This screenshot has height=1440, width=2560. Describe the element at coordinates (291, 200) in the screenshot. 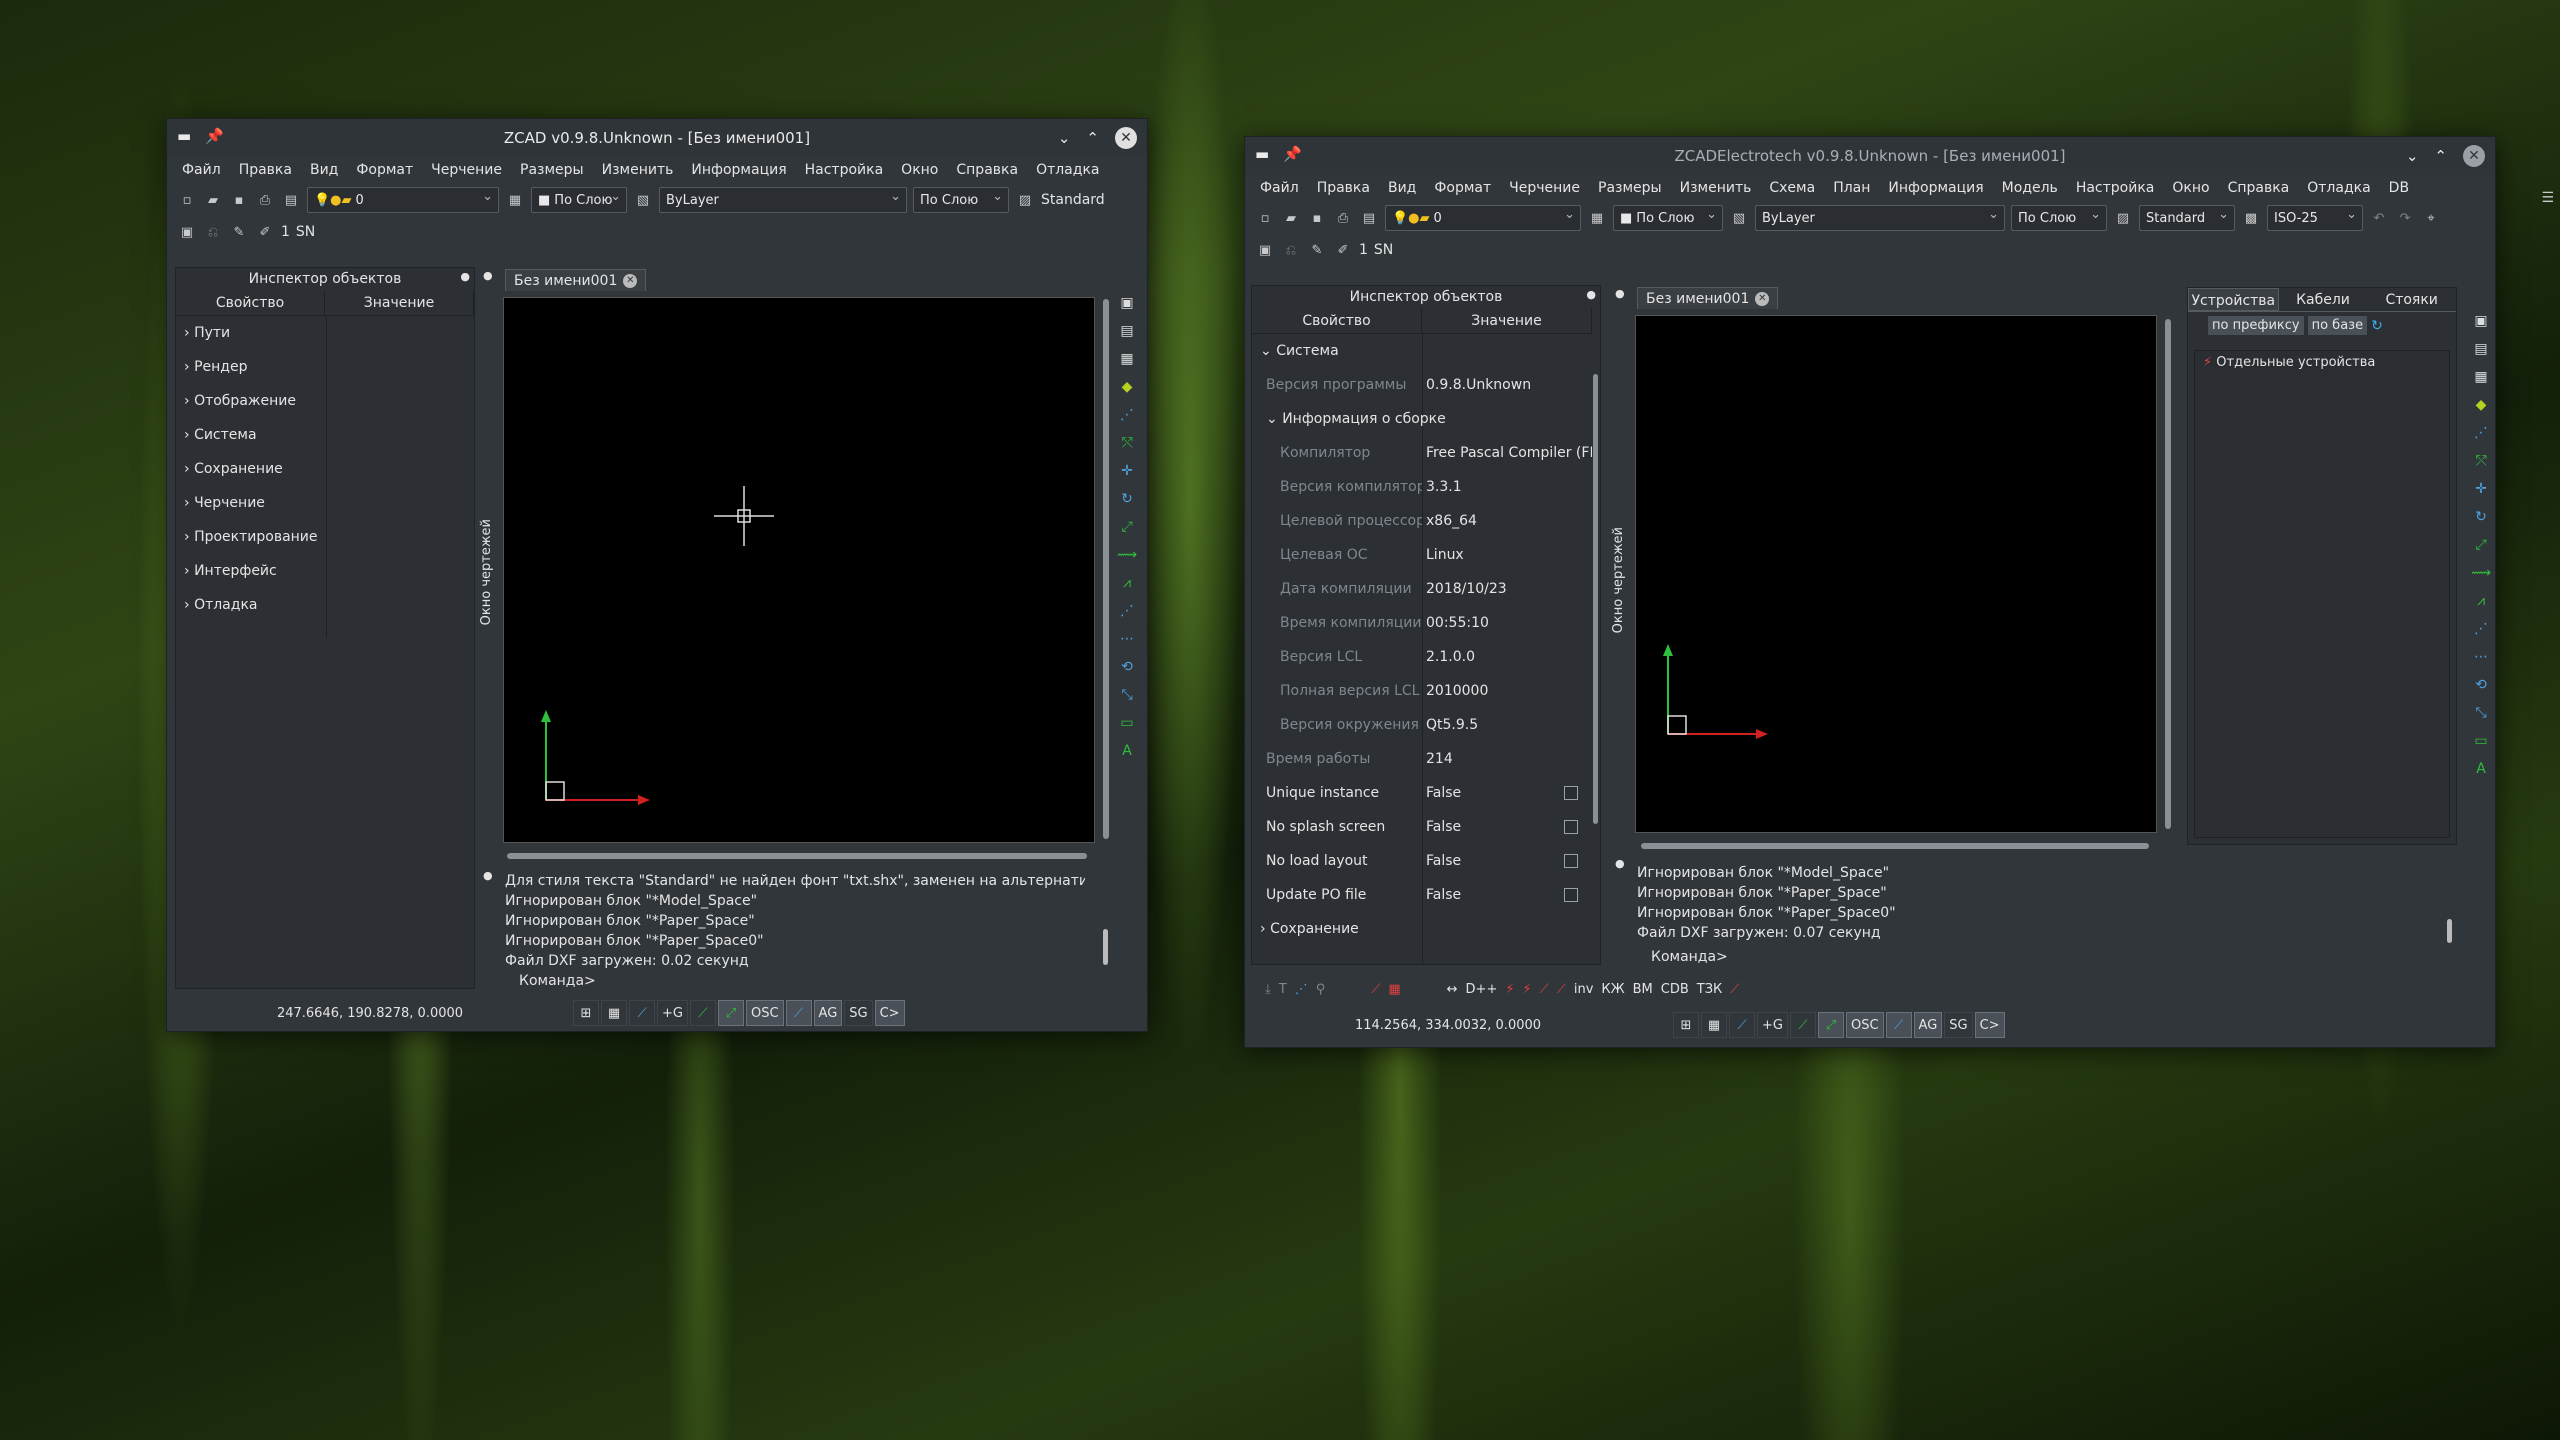

I see `layers-icon: ▤` at that location.